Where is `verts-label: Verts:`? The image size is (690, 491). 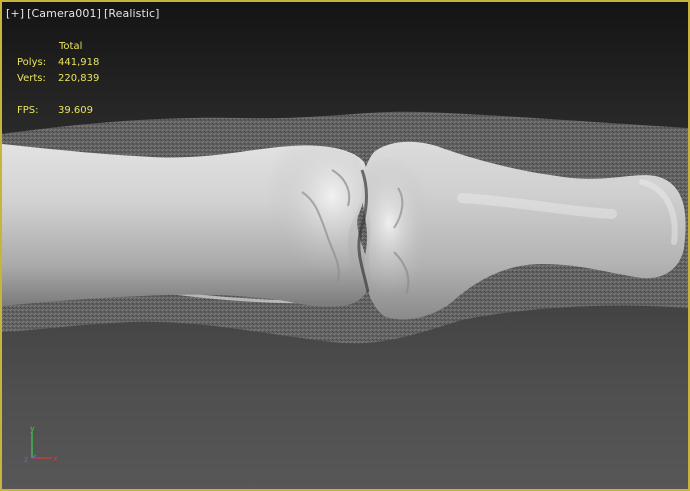 verts-label: Verts: is located at coordinates (31, 78).